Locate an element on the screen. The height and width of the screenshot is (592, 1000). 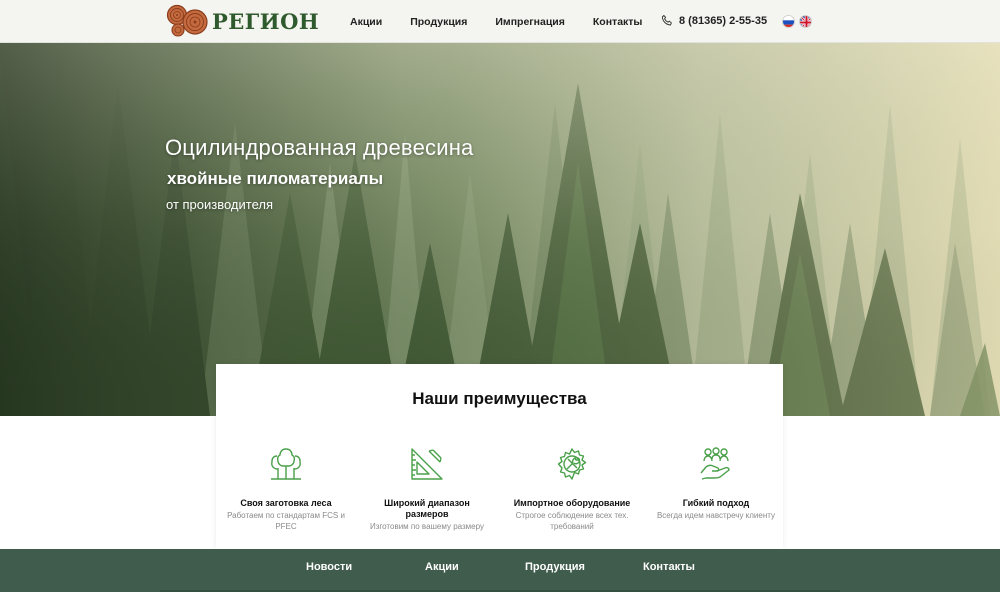
lang-en-flag-icon is located at coordinates (805, 21).